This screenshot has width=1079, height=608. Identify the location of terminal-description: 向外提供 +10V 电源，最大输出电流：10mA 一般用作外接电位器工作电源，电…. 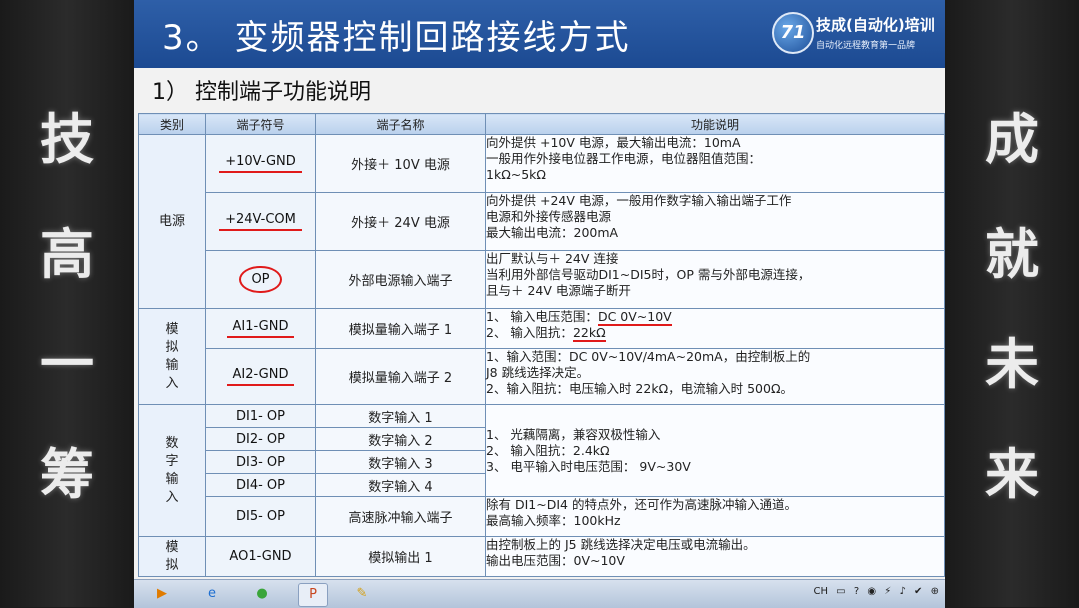
(715, 163).